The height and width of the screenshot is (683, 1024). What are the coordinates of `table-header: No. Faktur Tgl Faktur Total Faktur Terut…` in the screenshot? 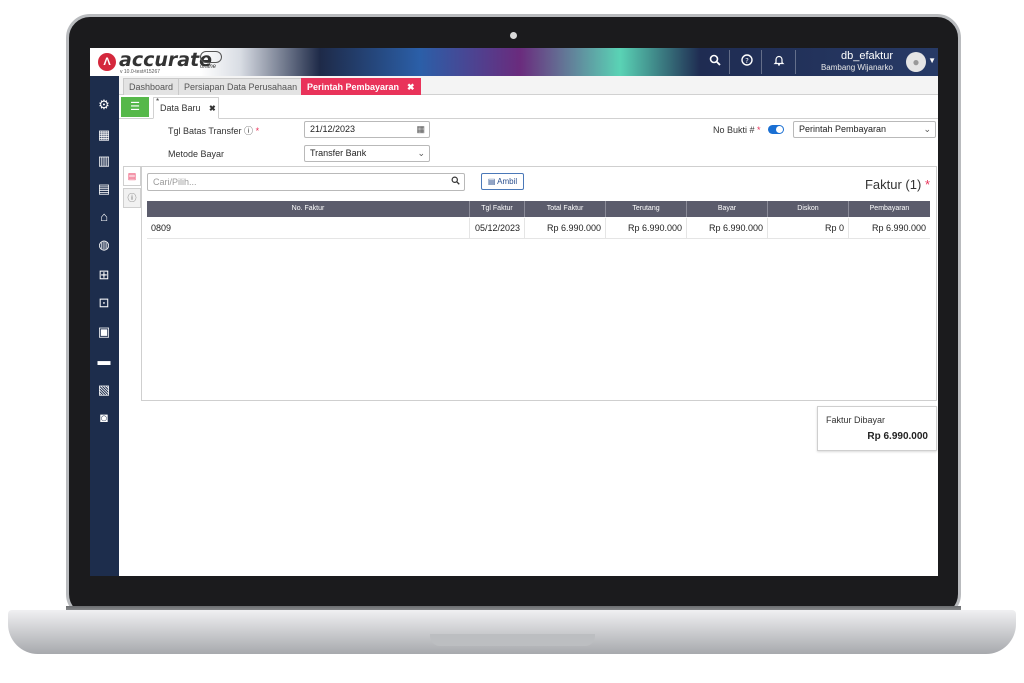 It's located at (538, 209).